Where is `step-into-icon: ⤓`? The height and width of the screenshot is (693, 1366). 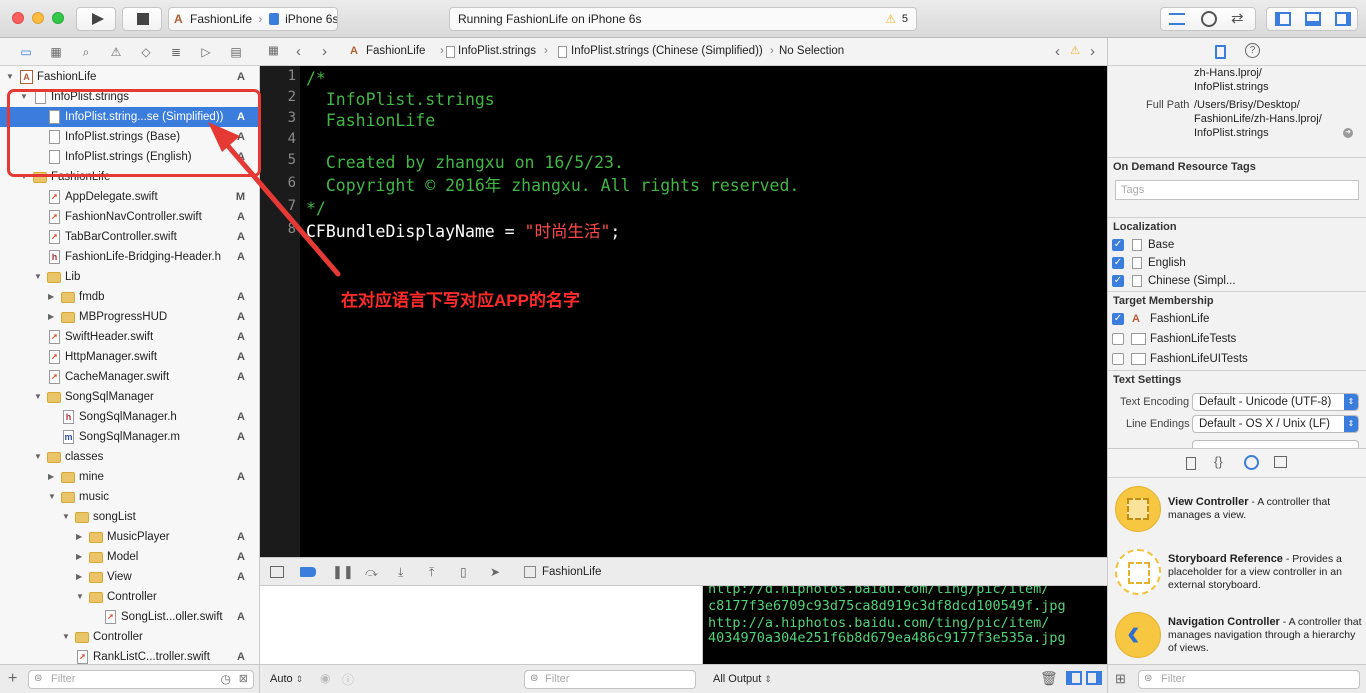 step-into-icon: ⤓ is located at coordinates (400, 572).